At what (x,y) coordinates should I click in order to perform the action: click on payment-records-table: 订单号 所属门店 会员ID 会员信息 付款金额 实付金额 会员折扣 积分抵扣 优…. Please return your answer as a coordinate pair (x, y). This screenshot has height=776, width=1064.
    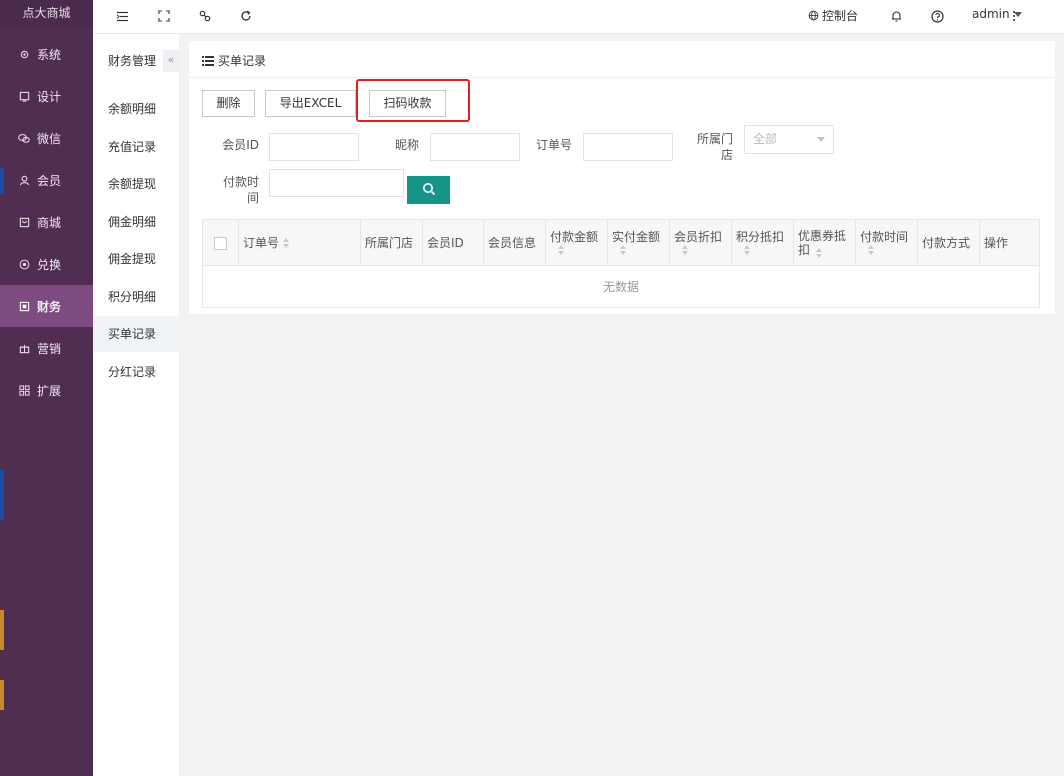
    Looking at the image, I should click on (621, 263).